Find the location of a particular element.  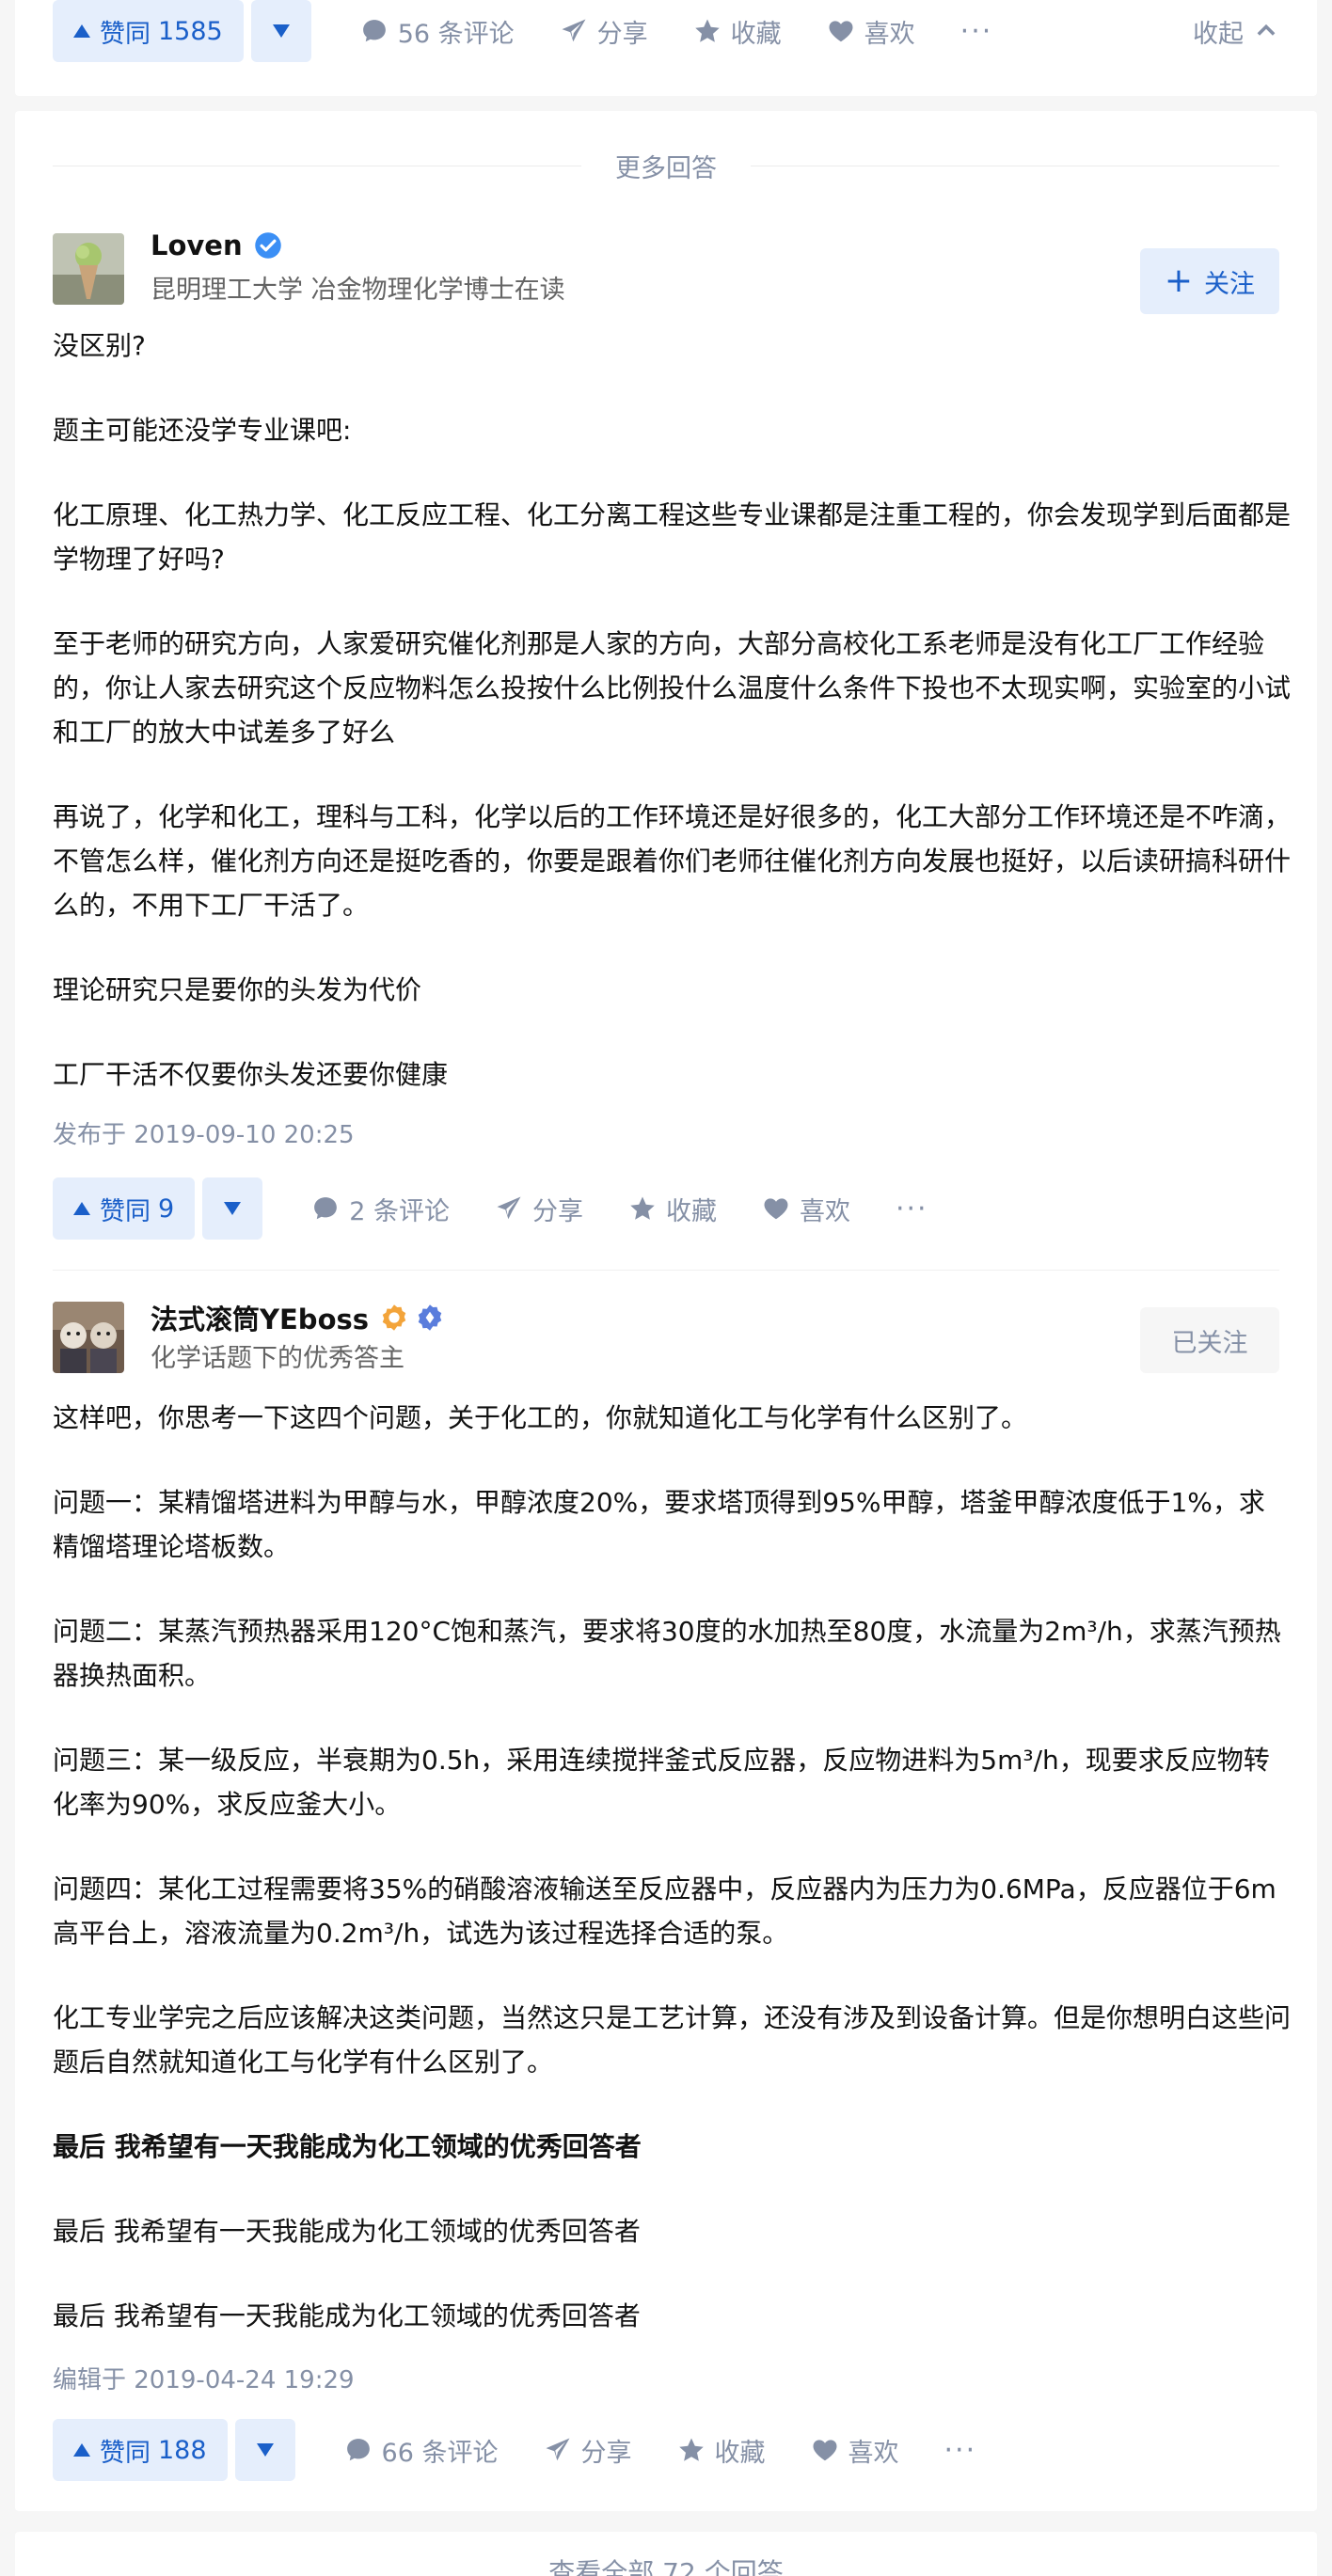

followed-button: 已关注 is located at coordinates (1210, 1340).